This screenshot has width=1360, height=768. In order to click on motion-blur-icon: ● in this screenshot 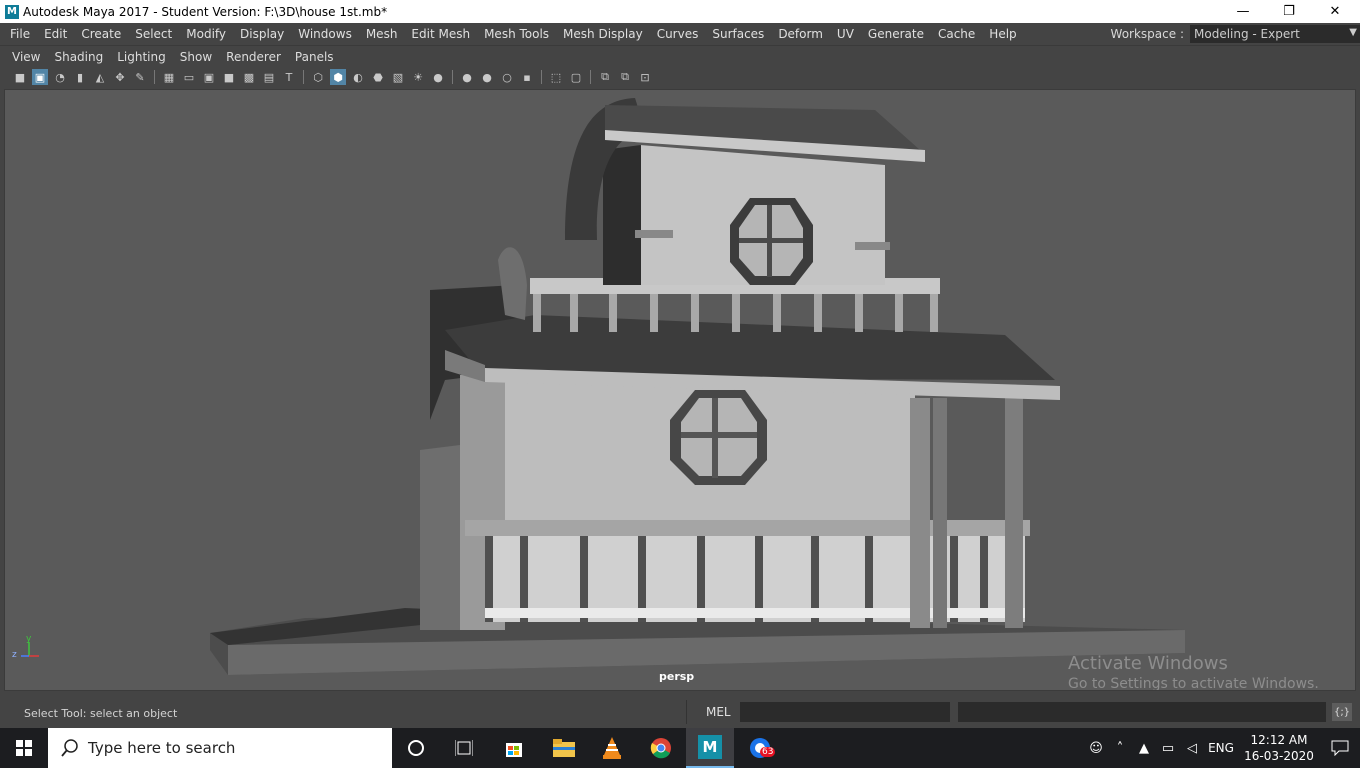, I will do `click(487, 77)`.